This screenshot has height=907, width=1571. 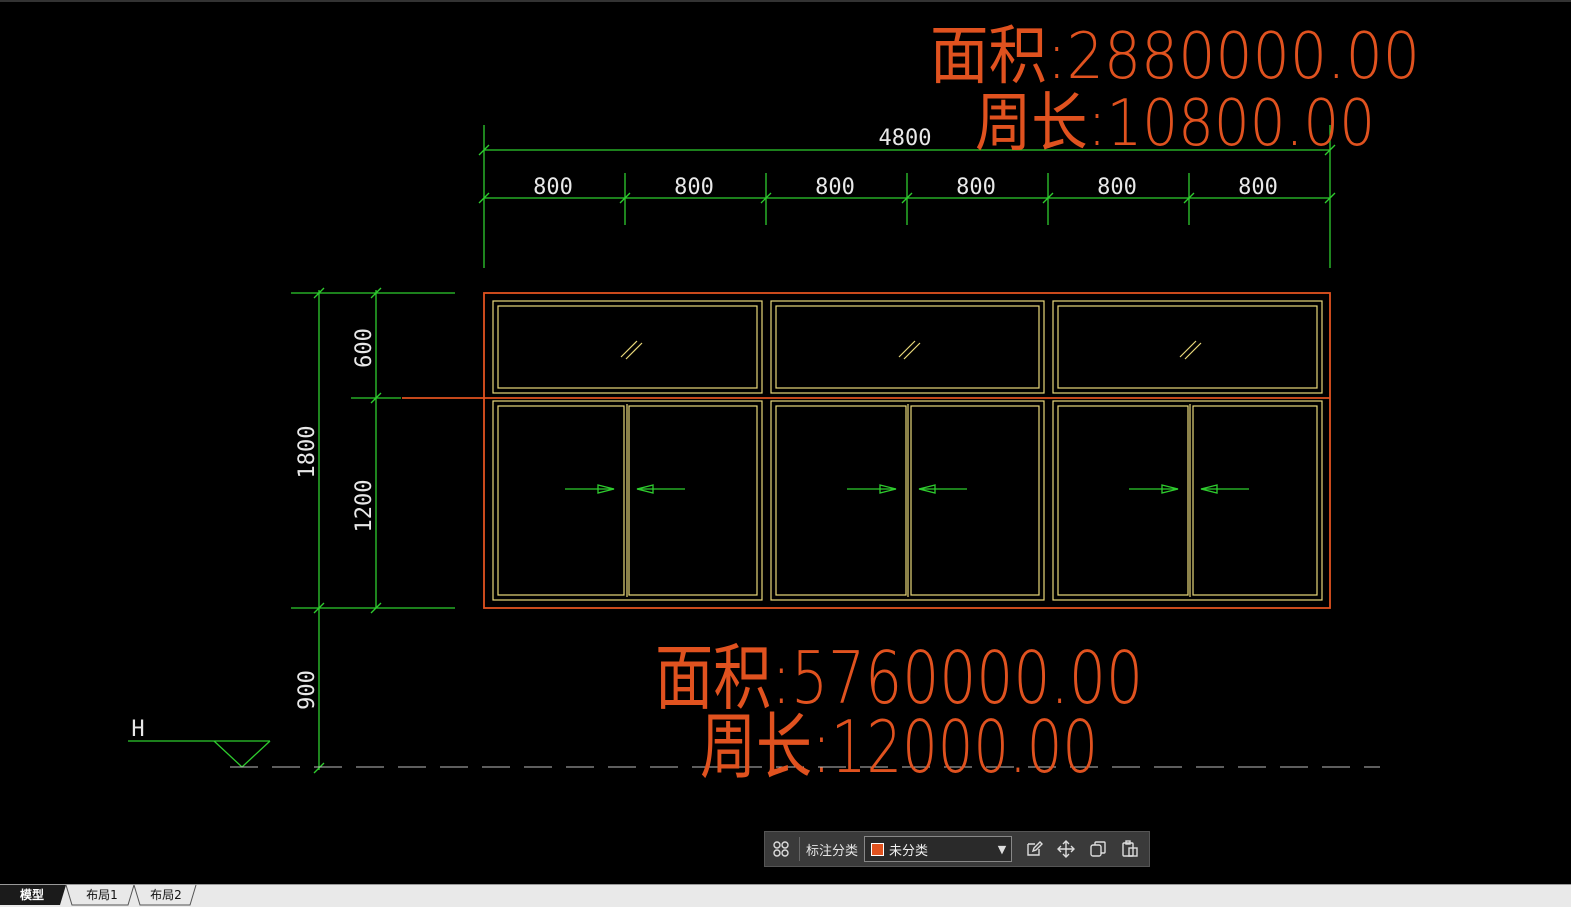 I want to click on class-select-value: 未分类, so click(x=909, y=851).